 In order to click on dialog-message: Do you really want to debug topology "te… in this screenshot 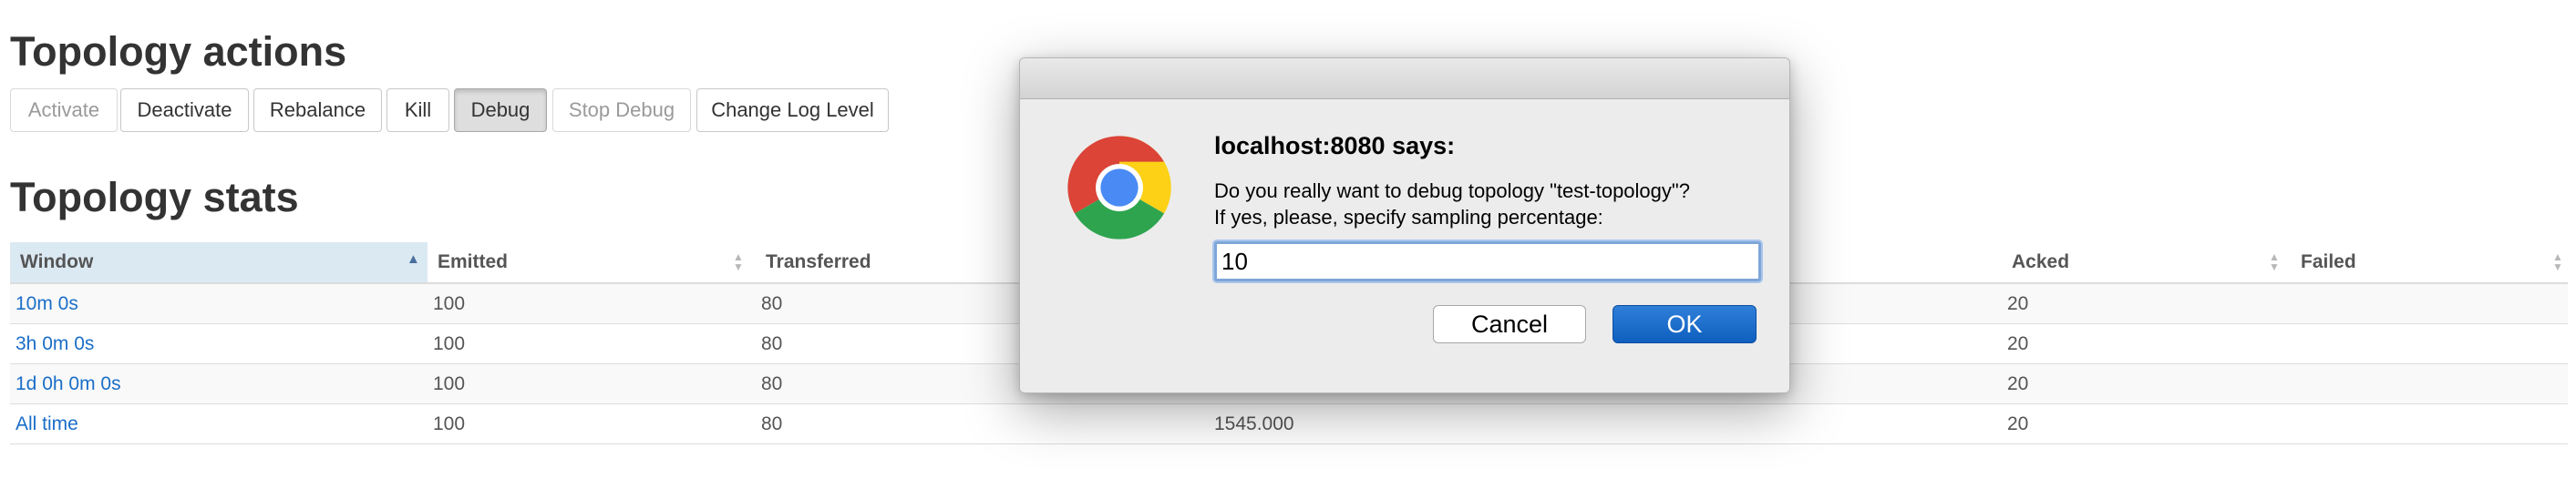, I will do `click(1487, 204)`.